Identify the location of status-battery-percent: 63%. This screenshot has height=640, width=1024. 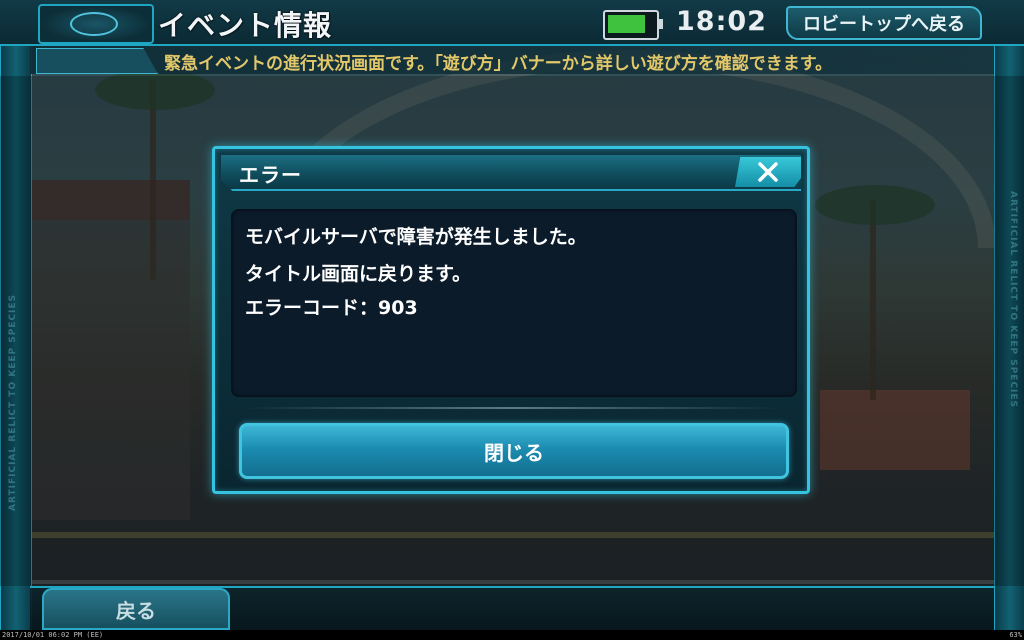
(1015, 635).